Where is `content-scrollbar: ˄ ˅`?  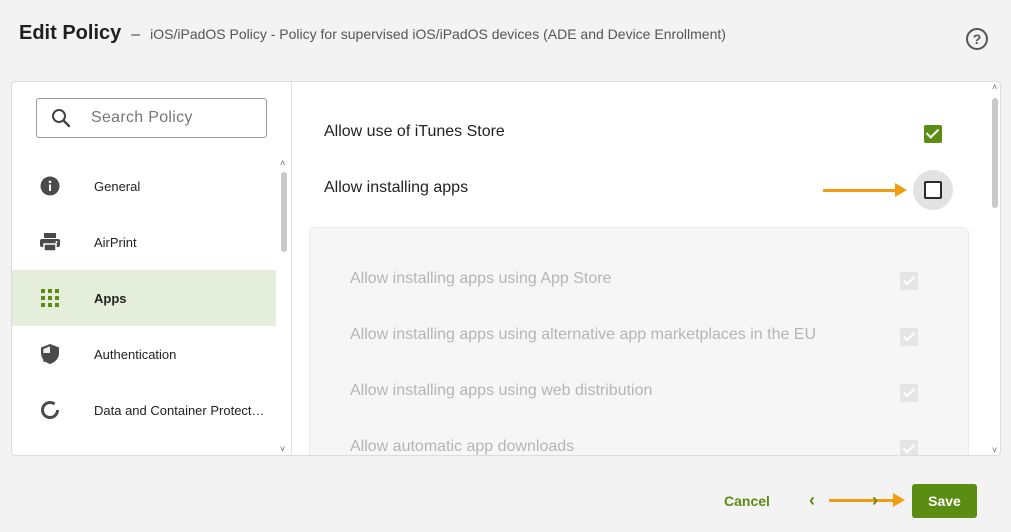
content-scrollbar: ˄ ˅ is located at coordinates (994, 268).